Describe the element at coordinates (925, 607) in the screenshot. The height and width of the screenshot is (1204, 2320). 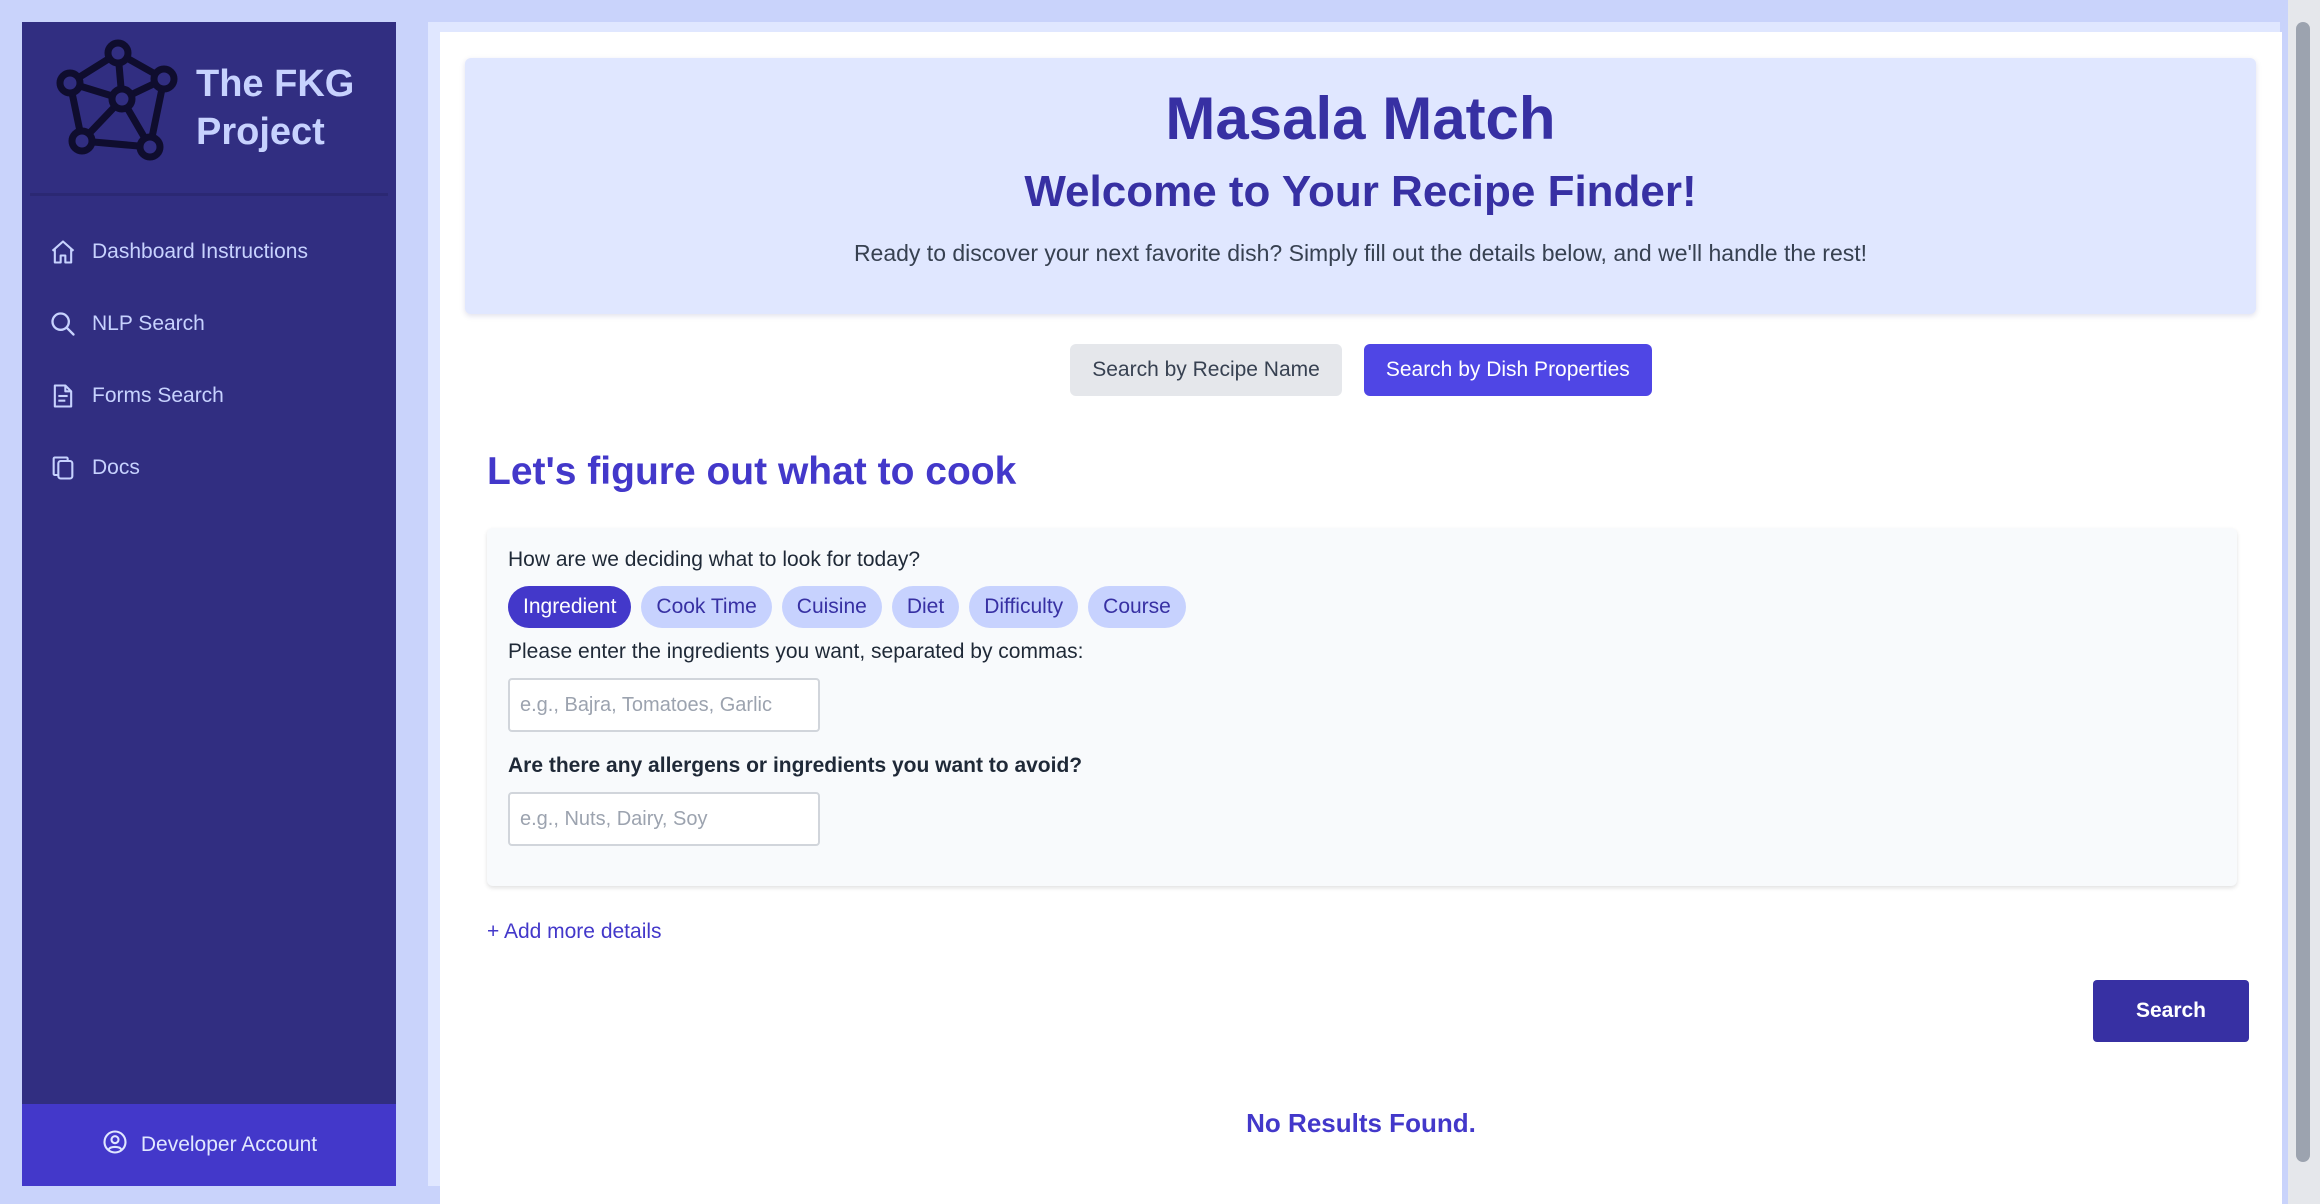
I see `filter-pill-diet: Diet` at that location.